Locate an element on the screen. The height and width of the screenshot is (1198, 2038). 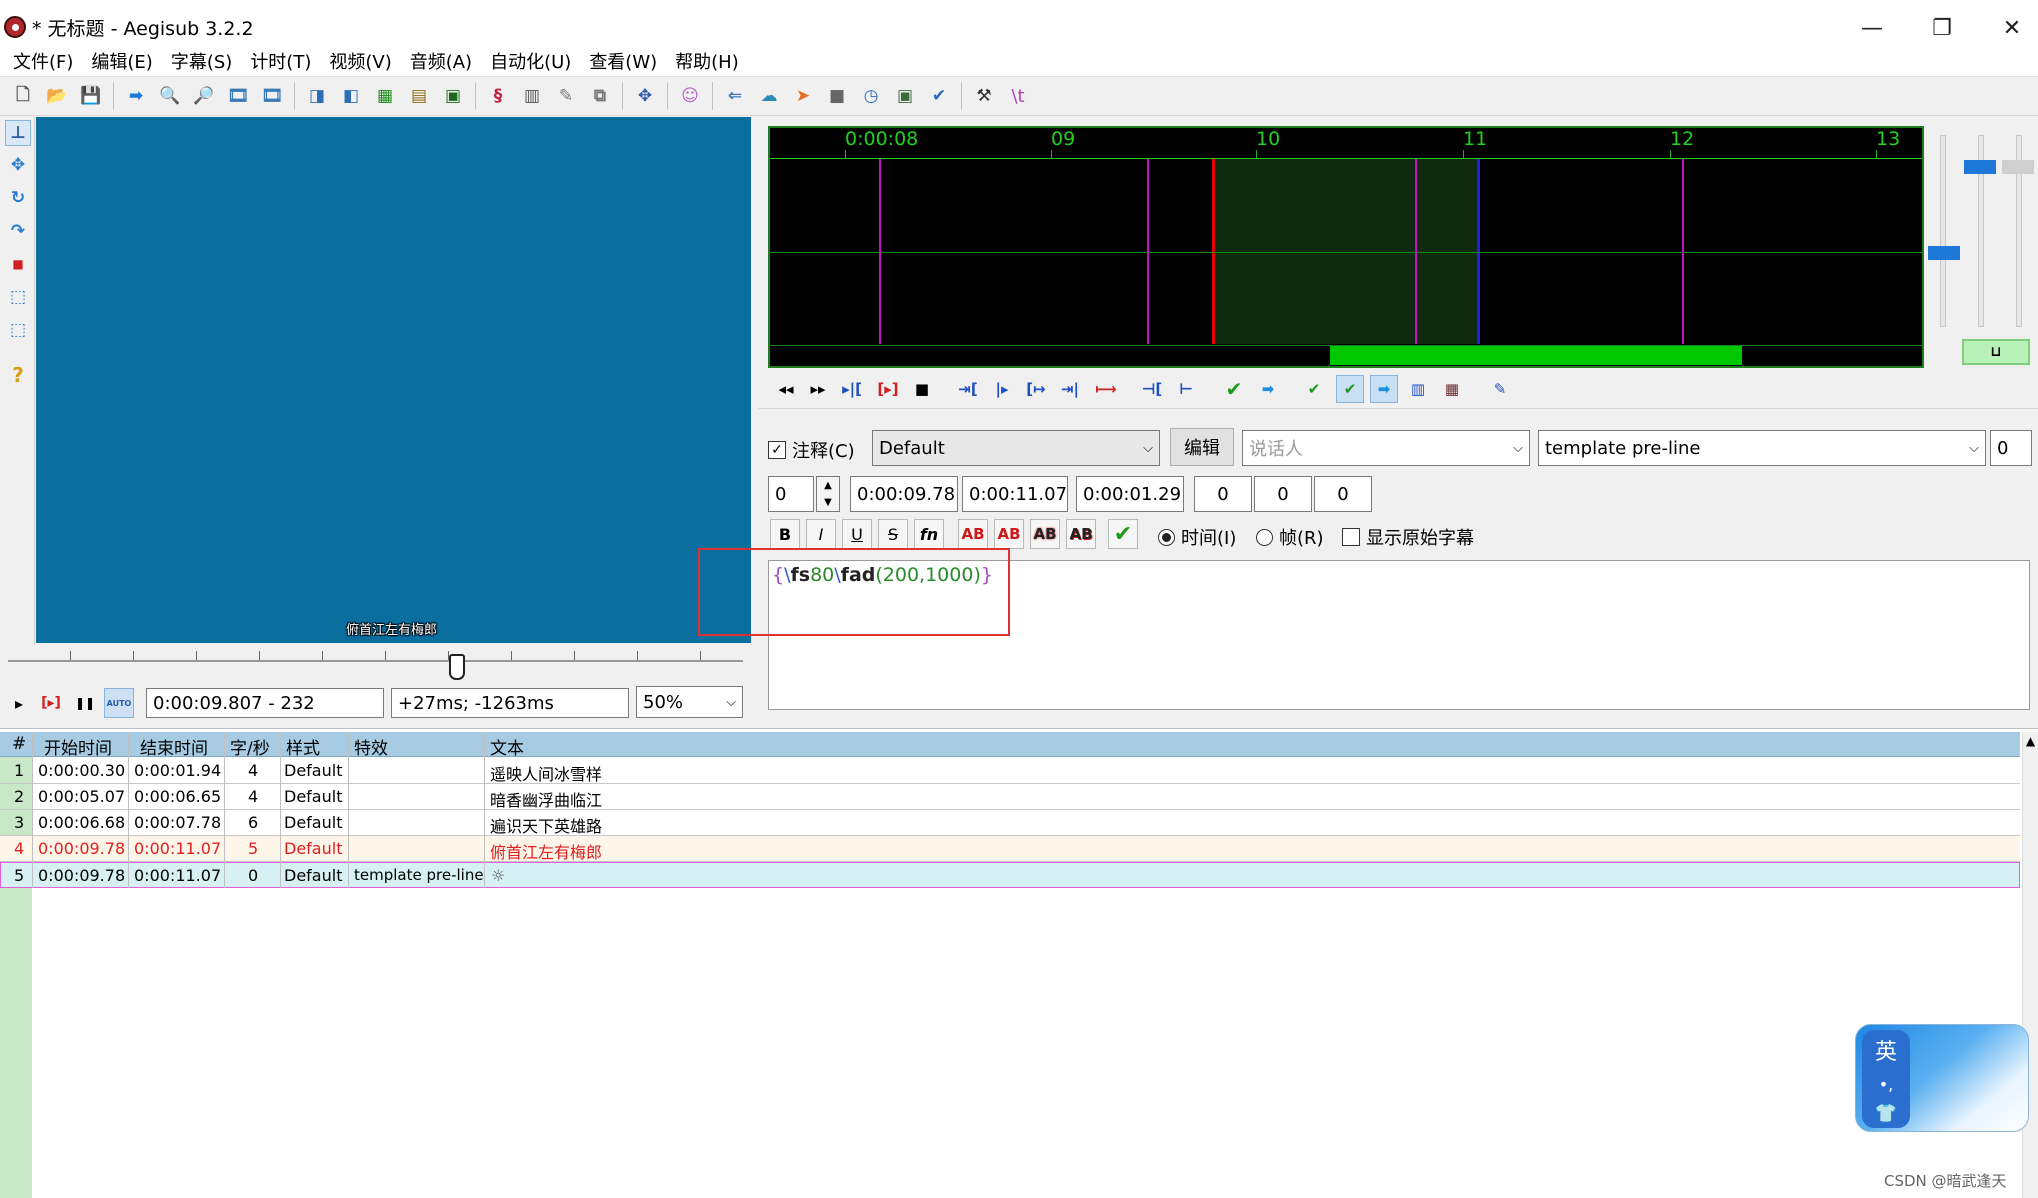
char-count-field: 0 is located at coordinates (2011, 448).